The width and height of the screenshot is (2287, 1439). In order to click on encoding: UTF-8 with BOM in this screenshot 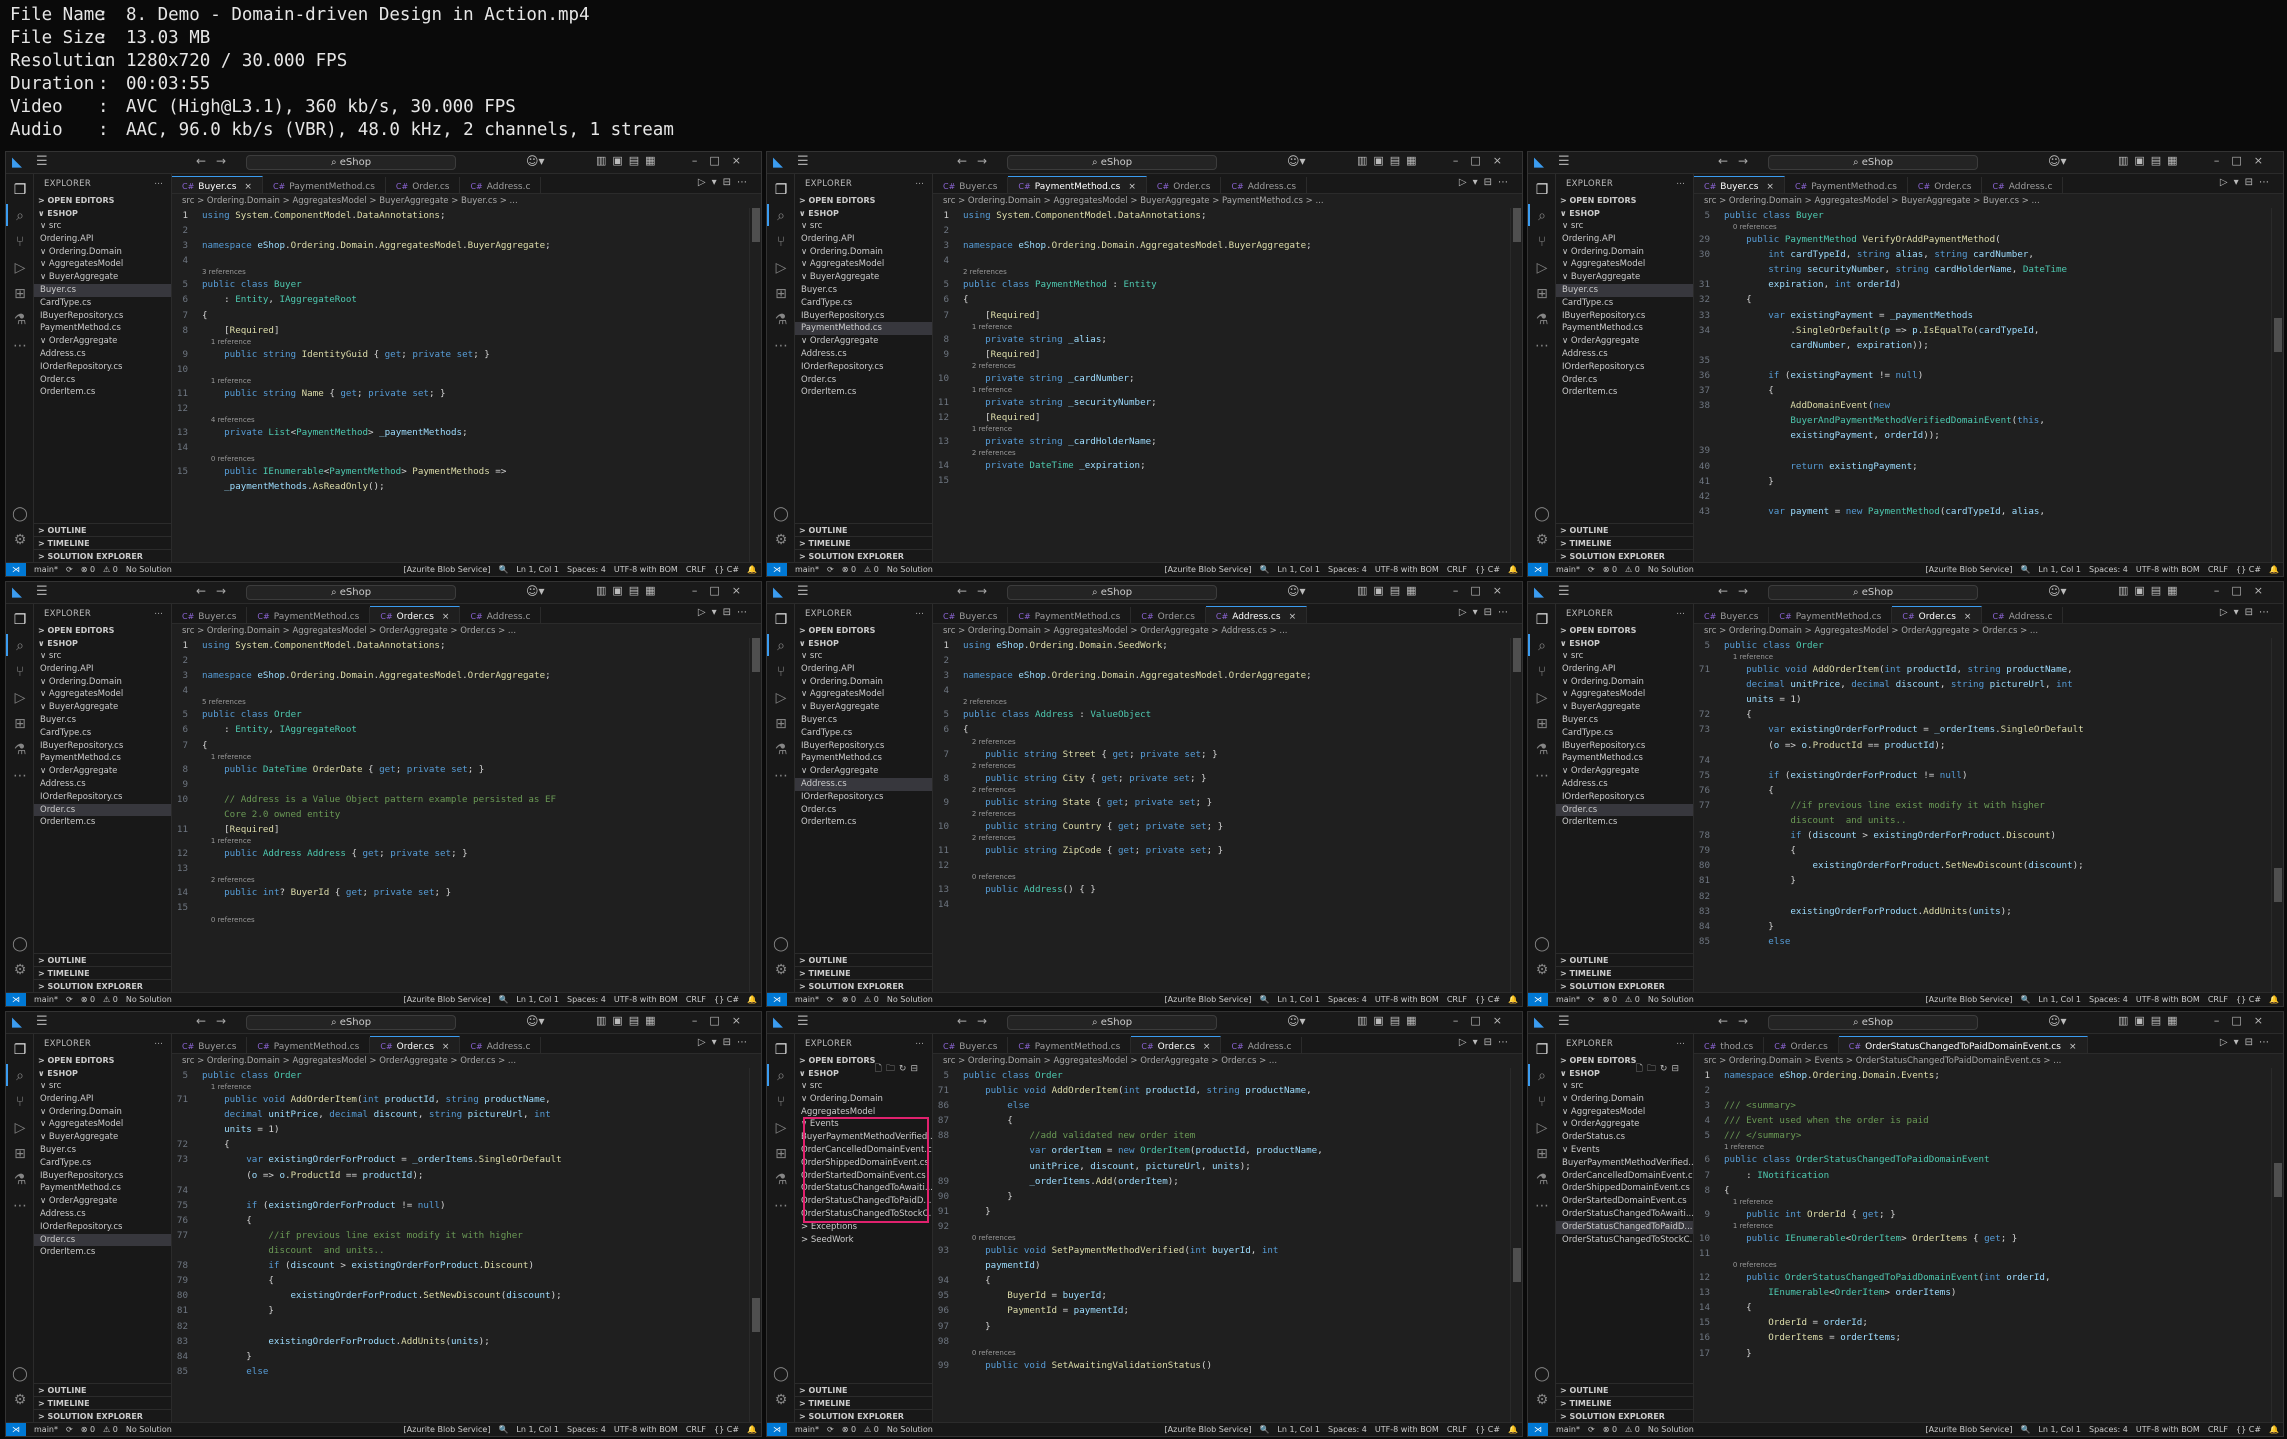, I will do `click(646, 569)`.